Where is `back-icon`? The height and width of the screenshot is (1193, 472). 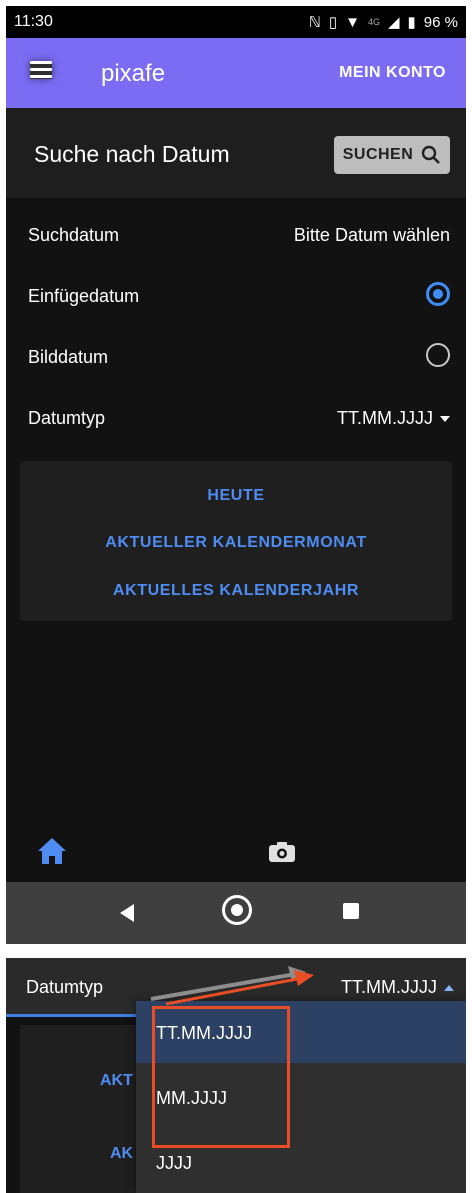
back-icon is located at coordinates (127, 913).